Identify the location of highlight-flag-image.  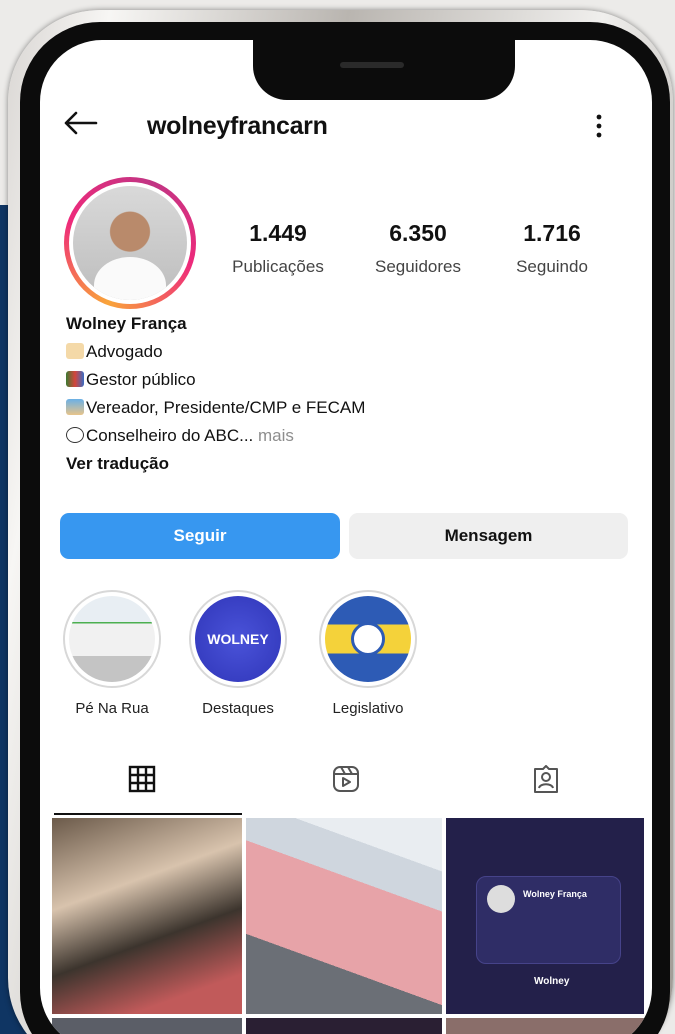
(368, 639).